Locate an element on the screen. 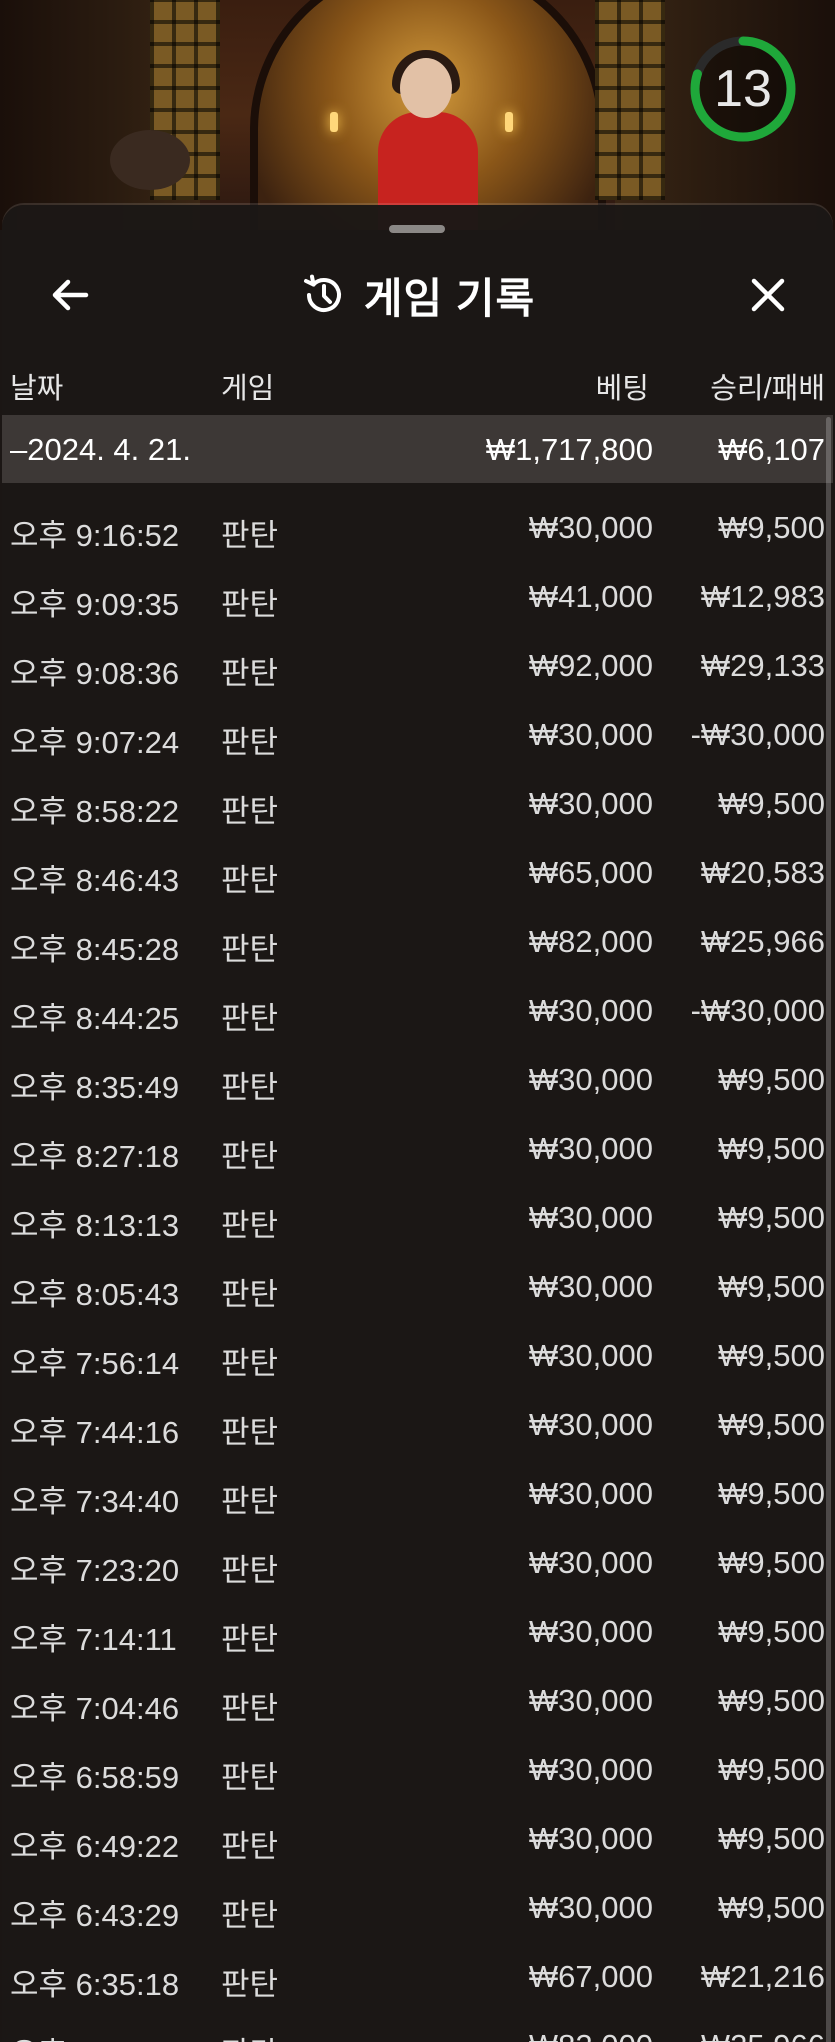  table-row: 오후 7:56:14 판탄 ₩30,000 ₩9,500 is located at coordinates (417, 1354).